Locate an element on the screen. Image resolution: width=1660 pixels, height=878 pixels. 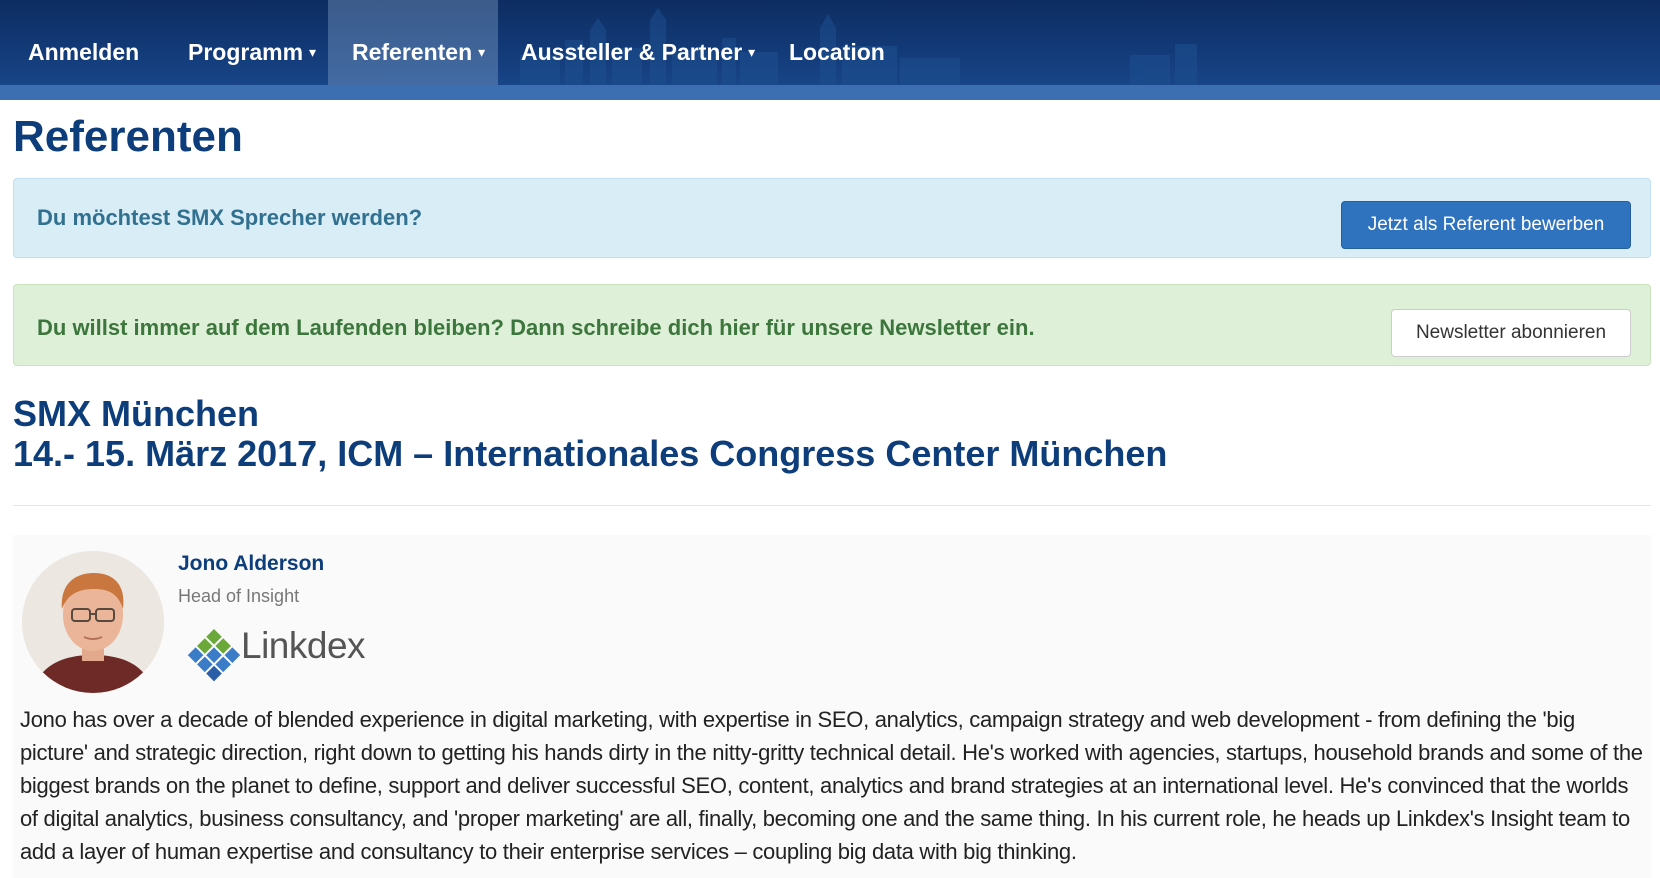
divider is located at coordinates (832, 505).